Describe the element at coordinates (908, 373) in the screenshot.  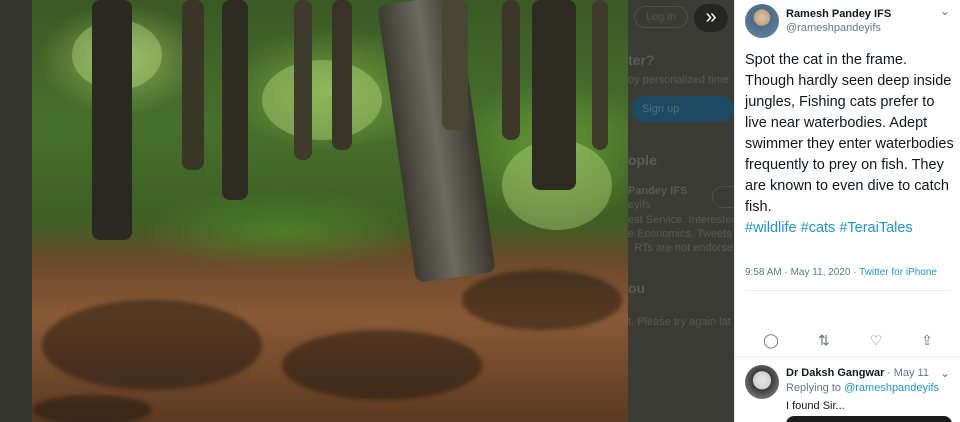
I see `reply-timestamp: · May 11` at that location.